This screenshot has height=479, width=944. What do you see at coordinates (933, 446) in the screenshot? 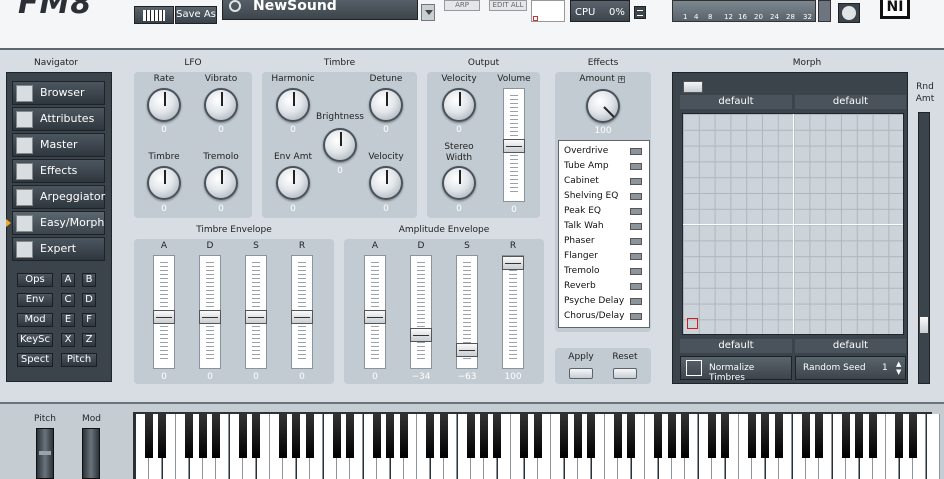
I see `piano-white-key` at bounding box center [933, 446].